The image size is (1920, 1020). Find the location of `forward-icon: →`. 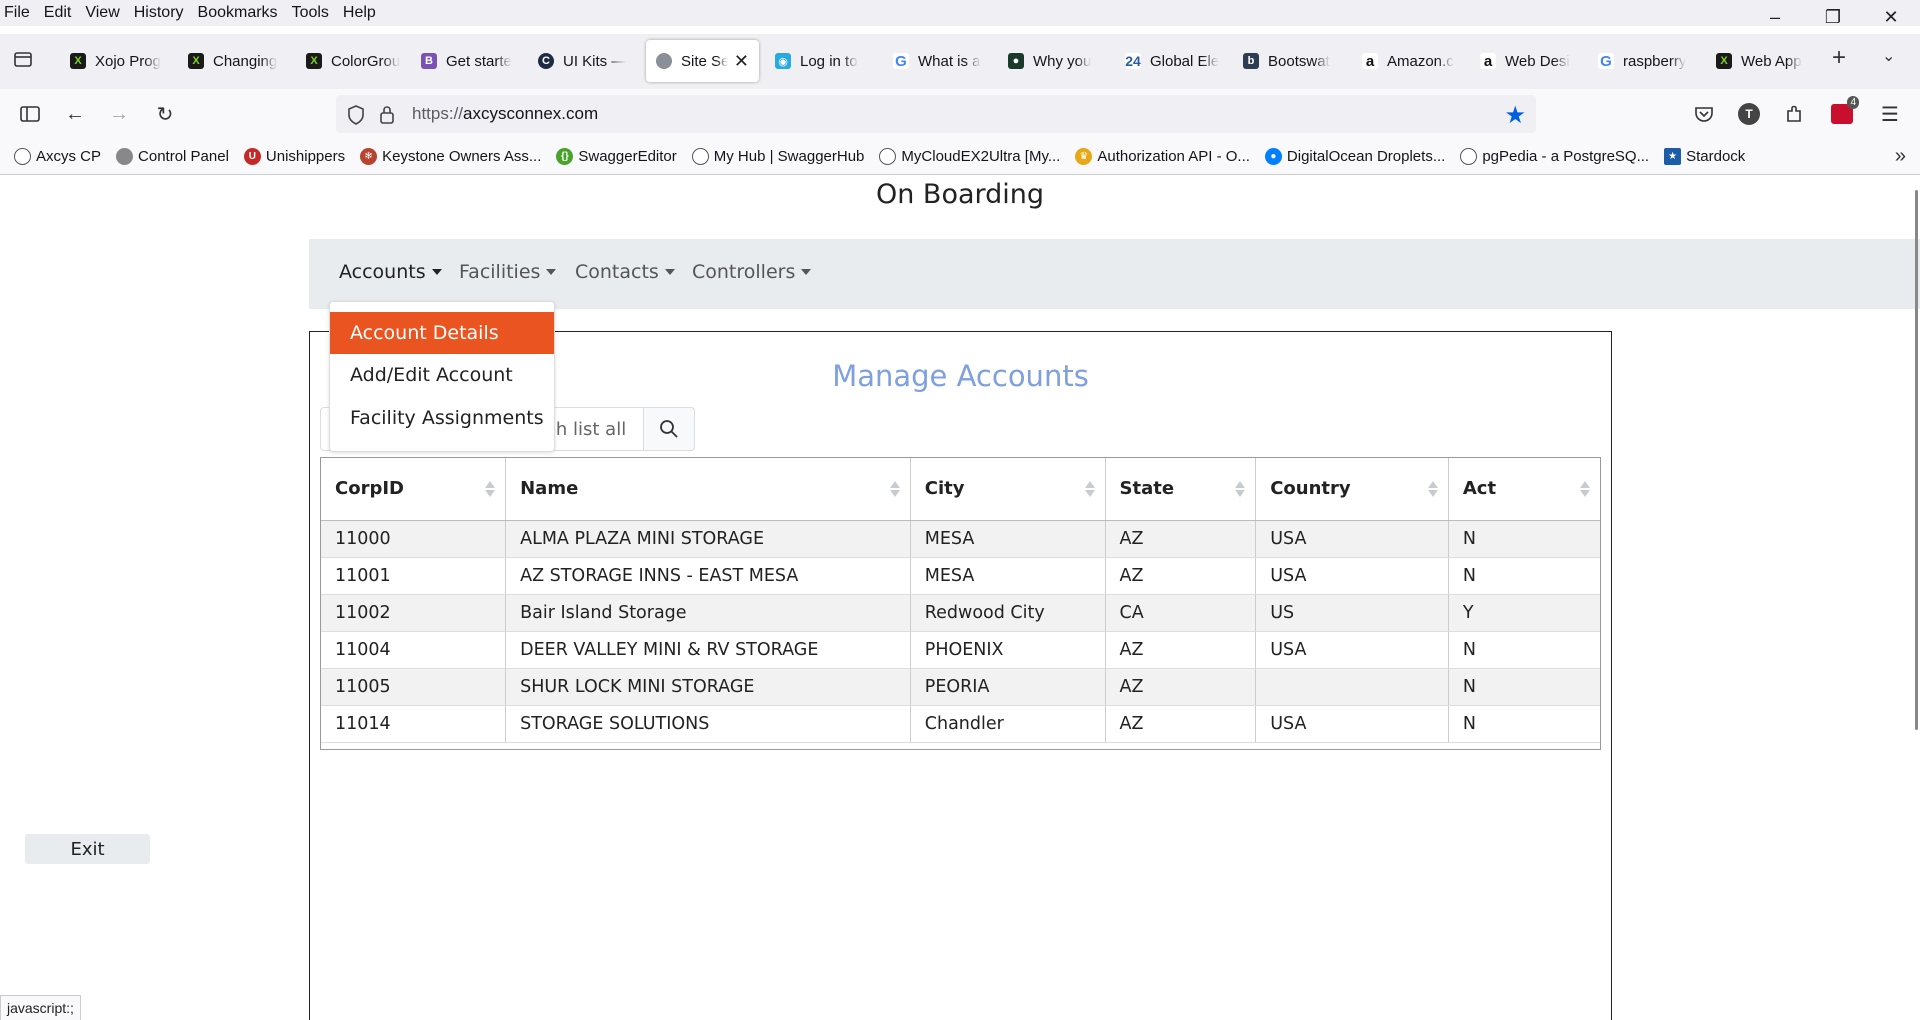

forward-icon: → is located at coordinates (119, 114).